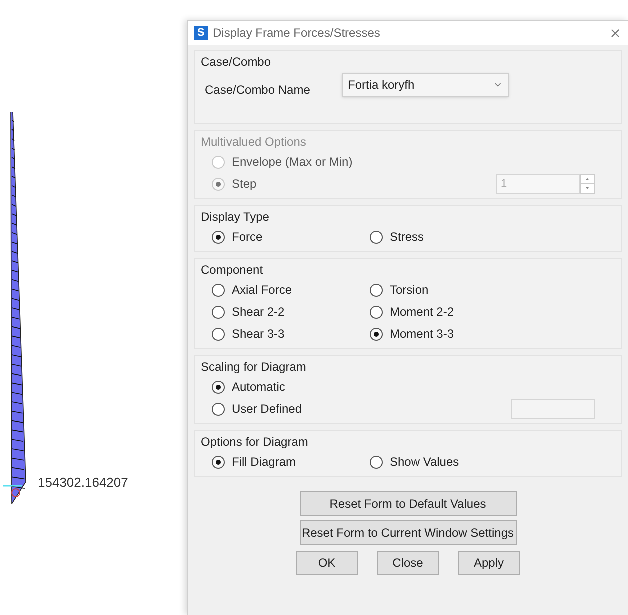  What do you see at coordinates (489, 563) in the screenshot?
I see `dialog-button: Apply` at bounding box center [489, 563].